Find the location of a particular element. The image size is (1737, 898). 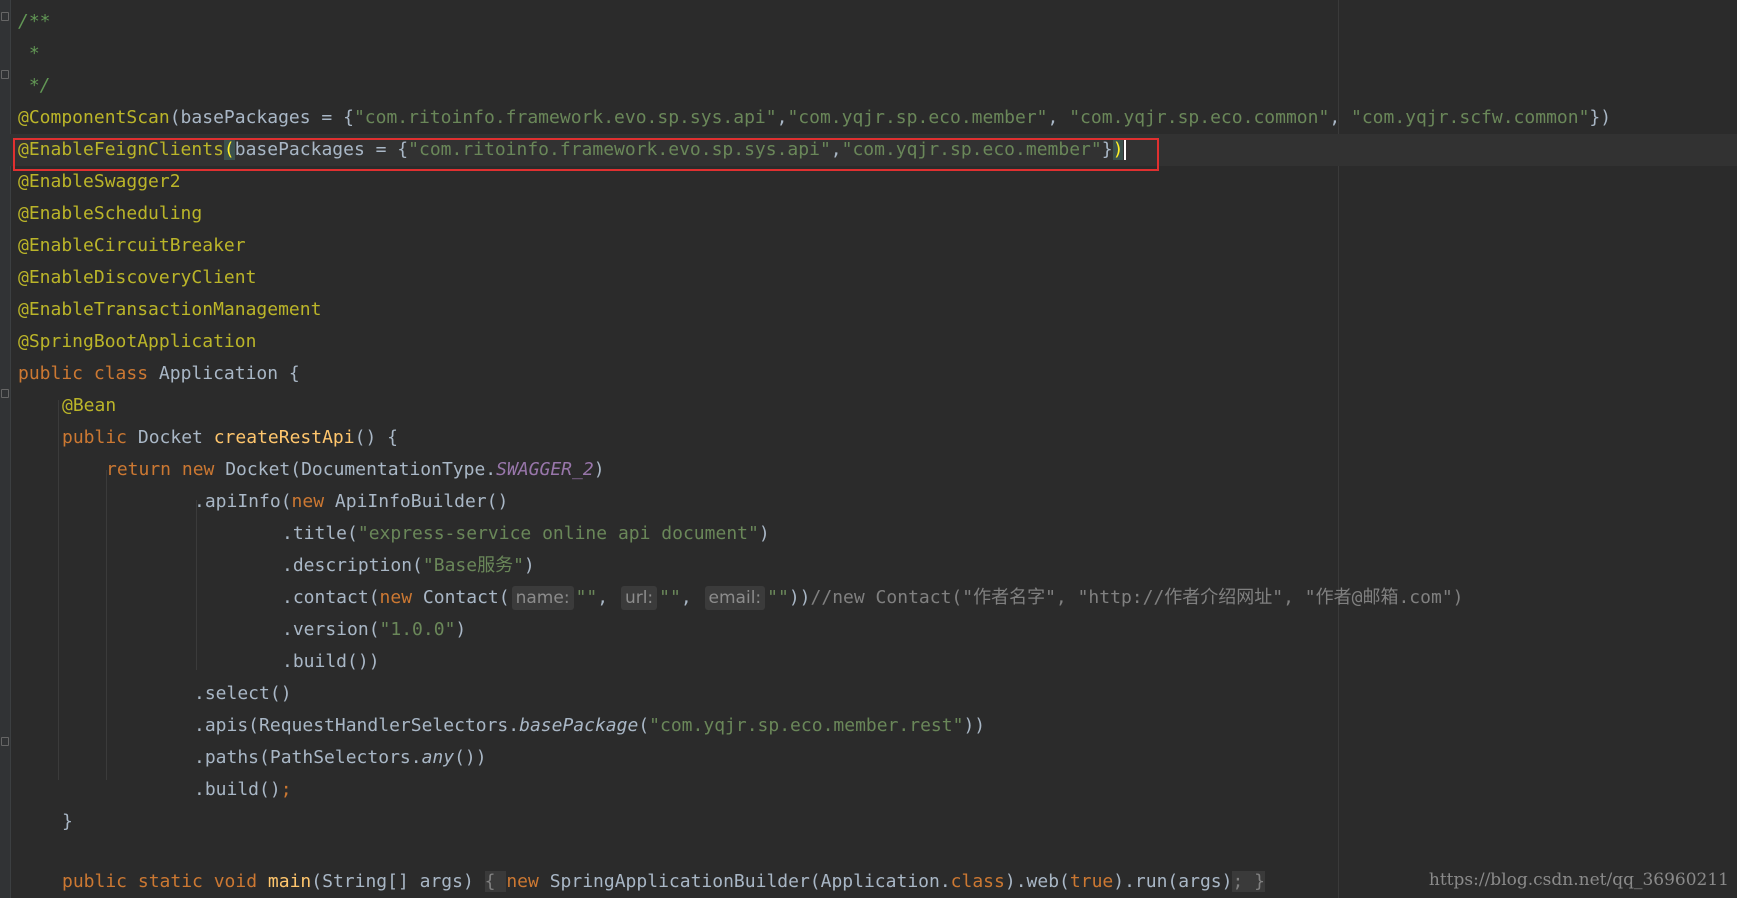

comment-text: */ is located at coordinates (34, 85).